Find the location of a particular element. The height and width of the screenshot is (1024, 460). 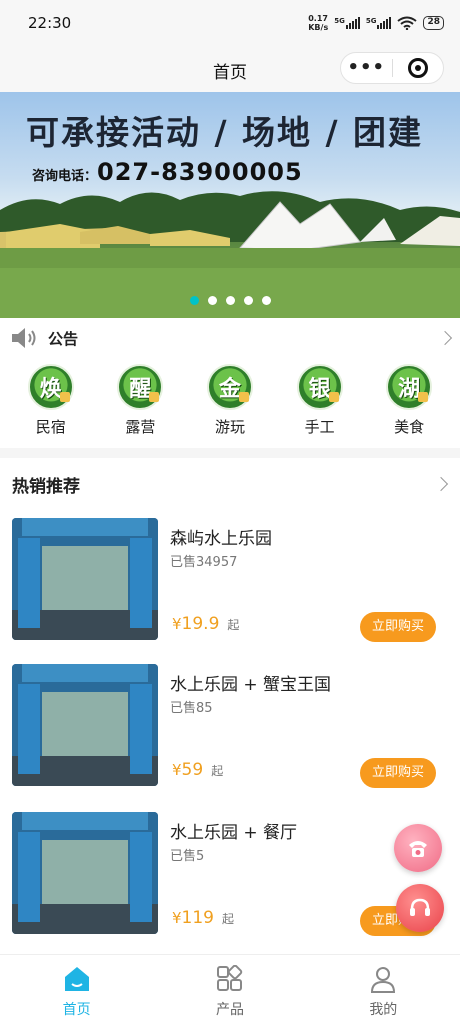

hot-section-title: 热销推荐 is located at coordinates (46, 486).